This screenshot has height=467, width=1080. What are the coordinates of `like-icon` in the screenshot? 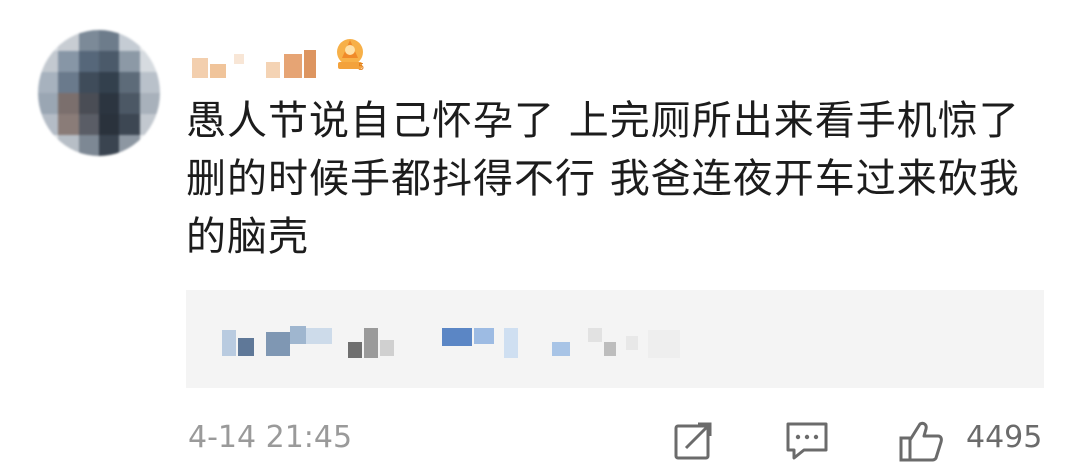 It's located at (921, 441).